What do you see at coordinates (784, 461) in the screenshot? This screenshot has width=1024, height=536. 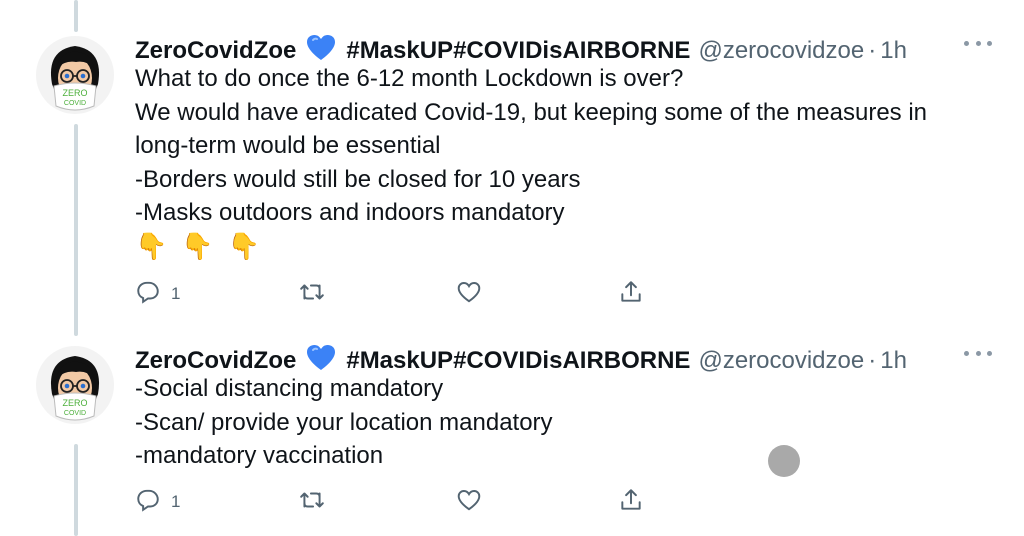 I see `touch-indicator` at bounding box center [784, 461].